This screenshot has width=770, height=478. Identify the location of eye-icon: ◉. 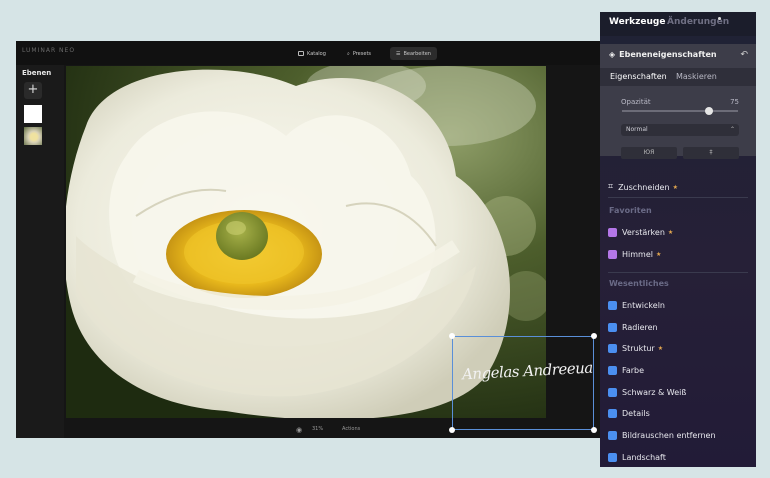
(299, 430).